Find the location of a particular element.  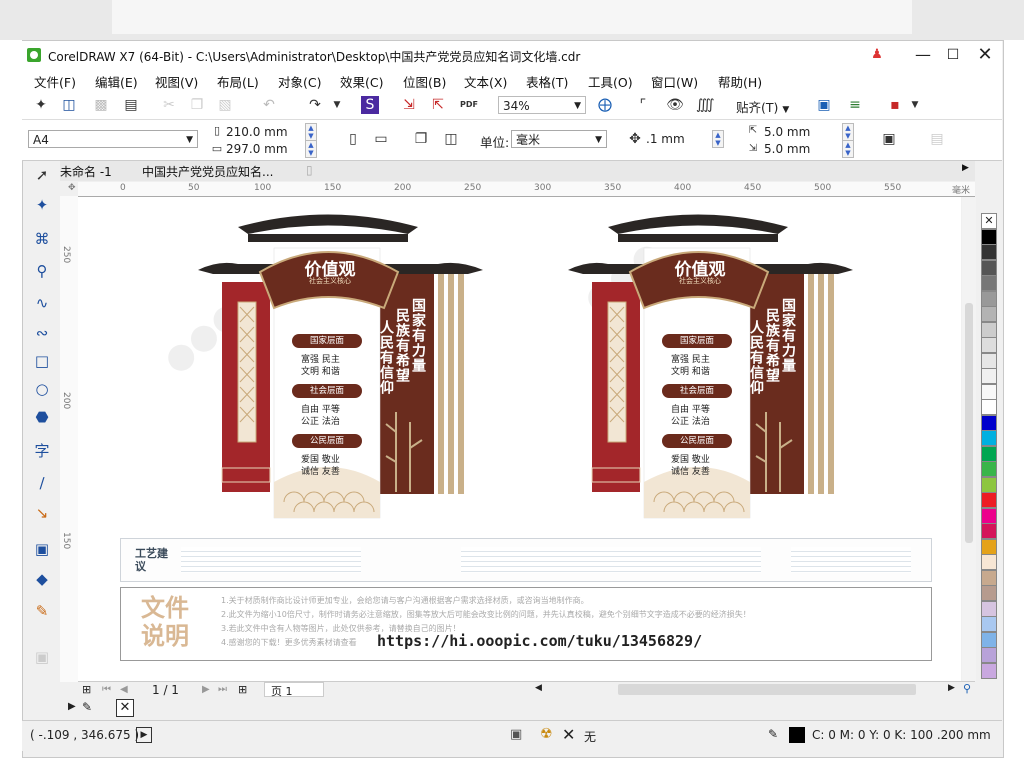

previous-page-icon: ◀ is located at coordinates (124, 689).